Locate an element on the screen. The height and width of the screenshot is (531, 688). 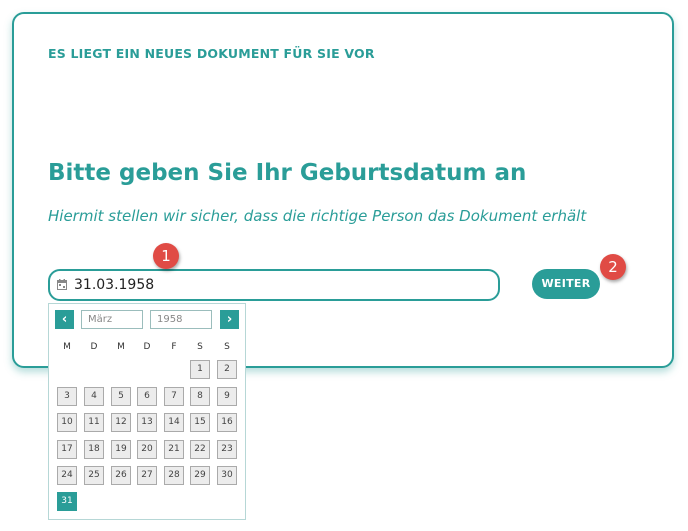
calendar-day: 20 is located at coordinates (147, 449).